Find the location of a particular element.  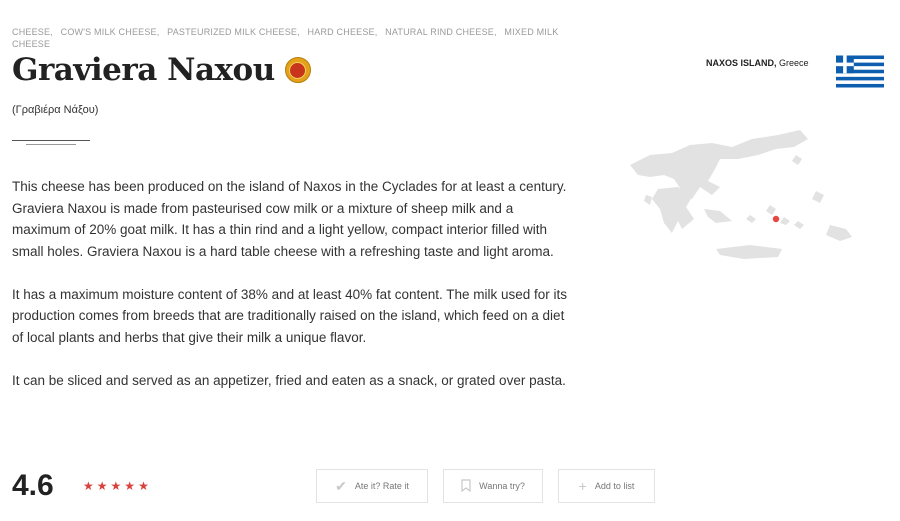

wanna-try-button: Wanna try? is located at coordinates (493, 486).